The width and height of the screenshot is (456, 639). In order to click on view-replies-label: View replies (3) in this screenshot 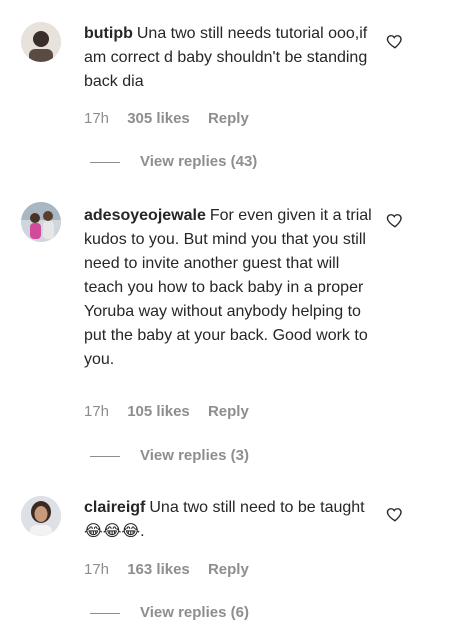, I will do `click(194, 455)`.